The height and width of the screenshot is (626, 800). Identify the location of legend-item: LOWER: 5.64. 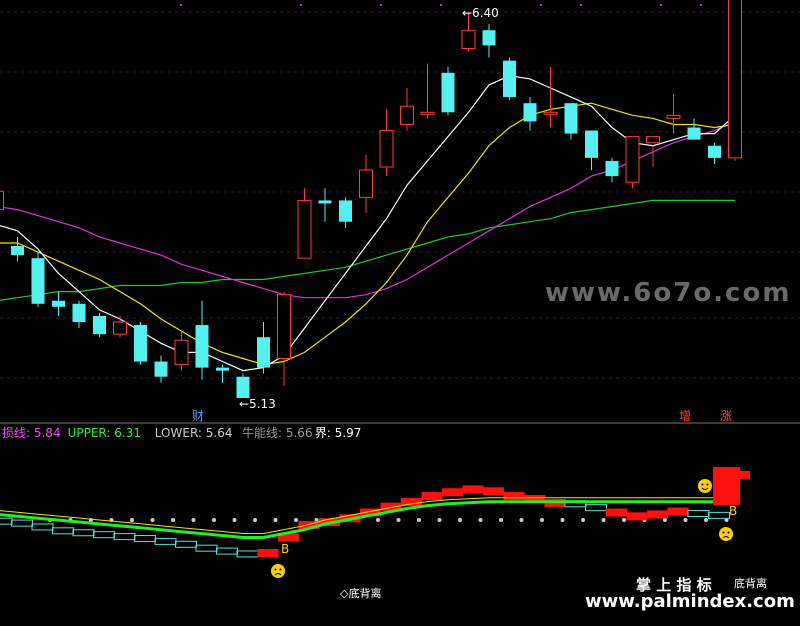
(194, 433).